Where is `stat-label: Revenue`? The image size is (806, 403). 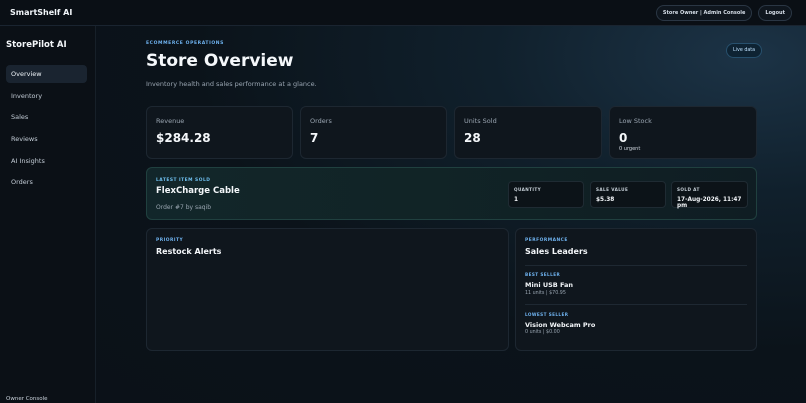 stat-label: Revenue is located at coordinates (170, 121).